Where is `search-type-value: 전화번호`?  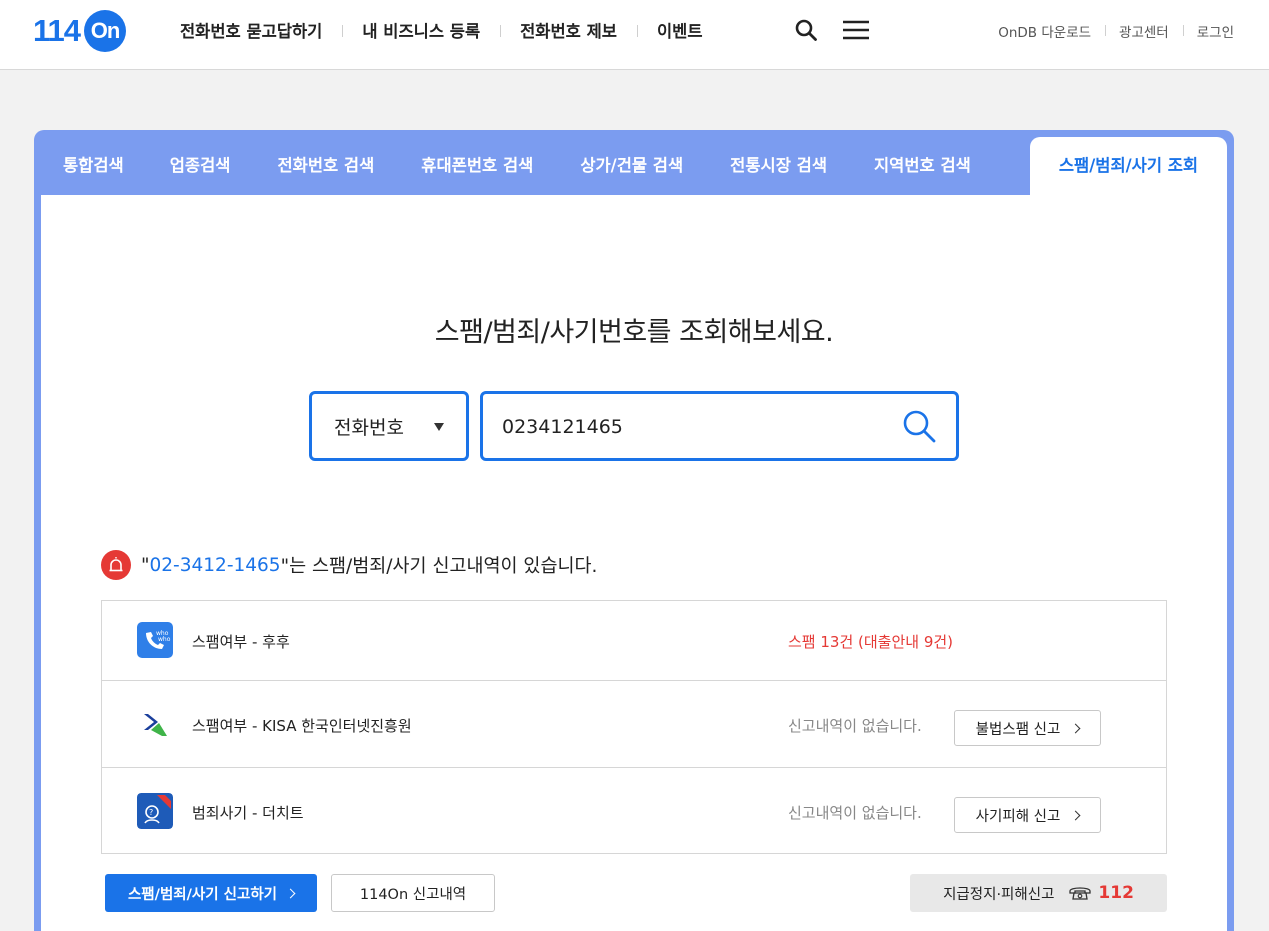 search-type-value: 전화번호 is located at coordinates (369, 427).